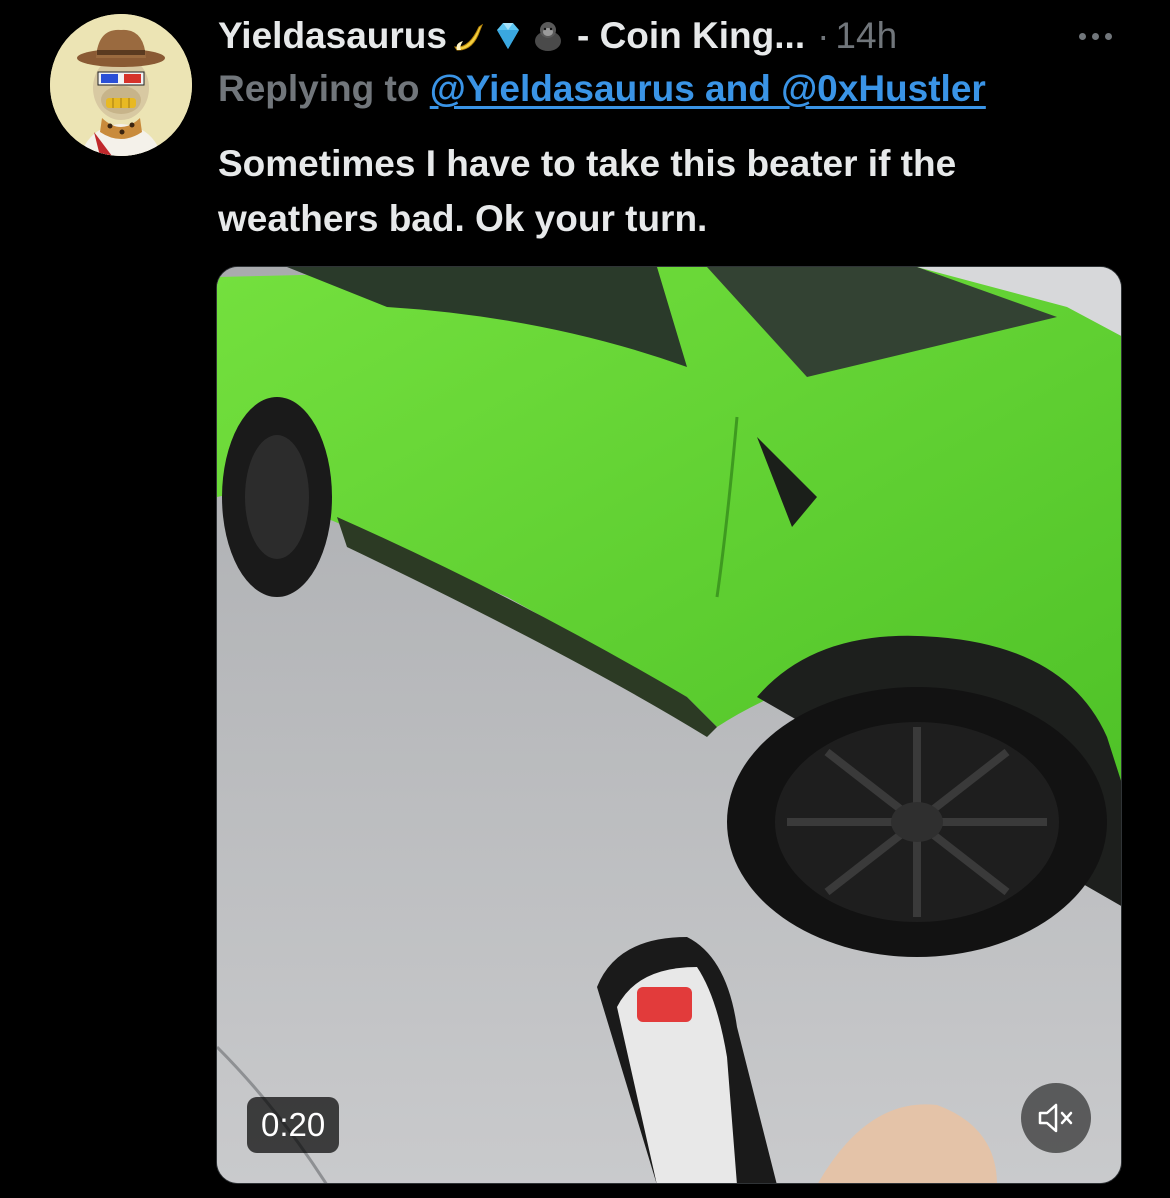 The image size is (1170, 1198). What do you see at coordinates (319, 88) in the screenshot?
I see `replying-to-label: Replying to` at bounding box center [319, 88].